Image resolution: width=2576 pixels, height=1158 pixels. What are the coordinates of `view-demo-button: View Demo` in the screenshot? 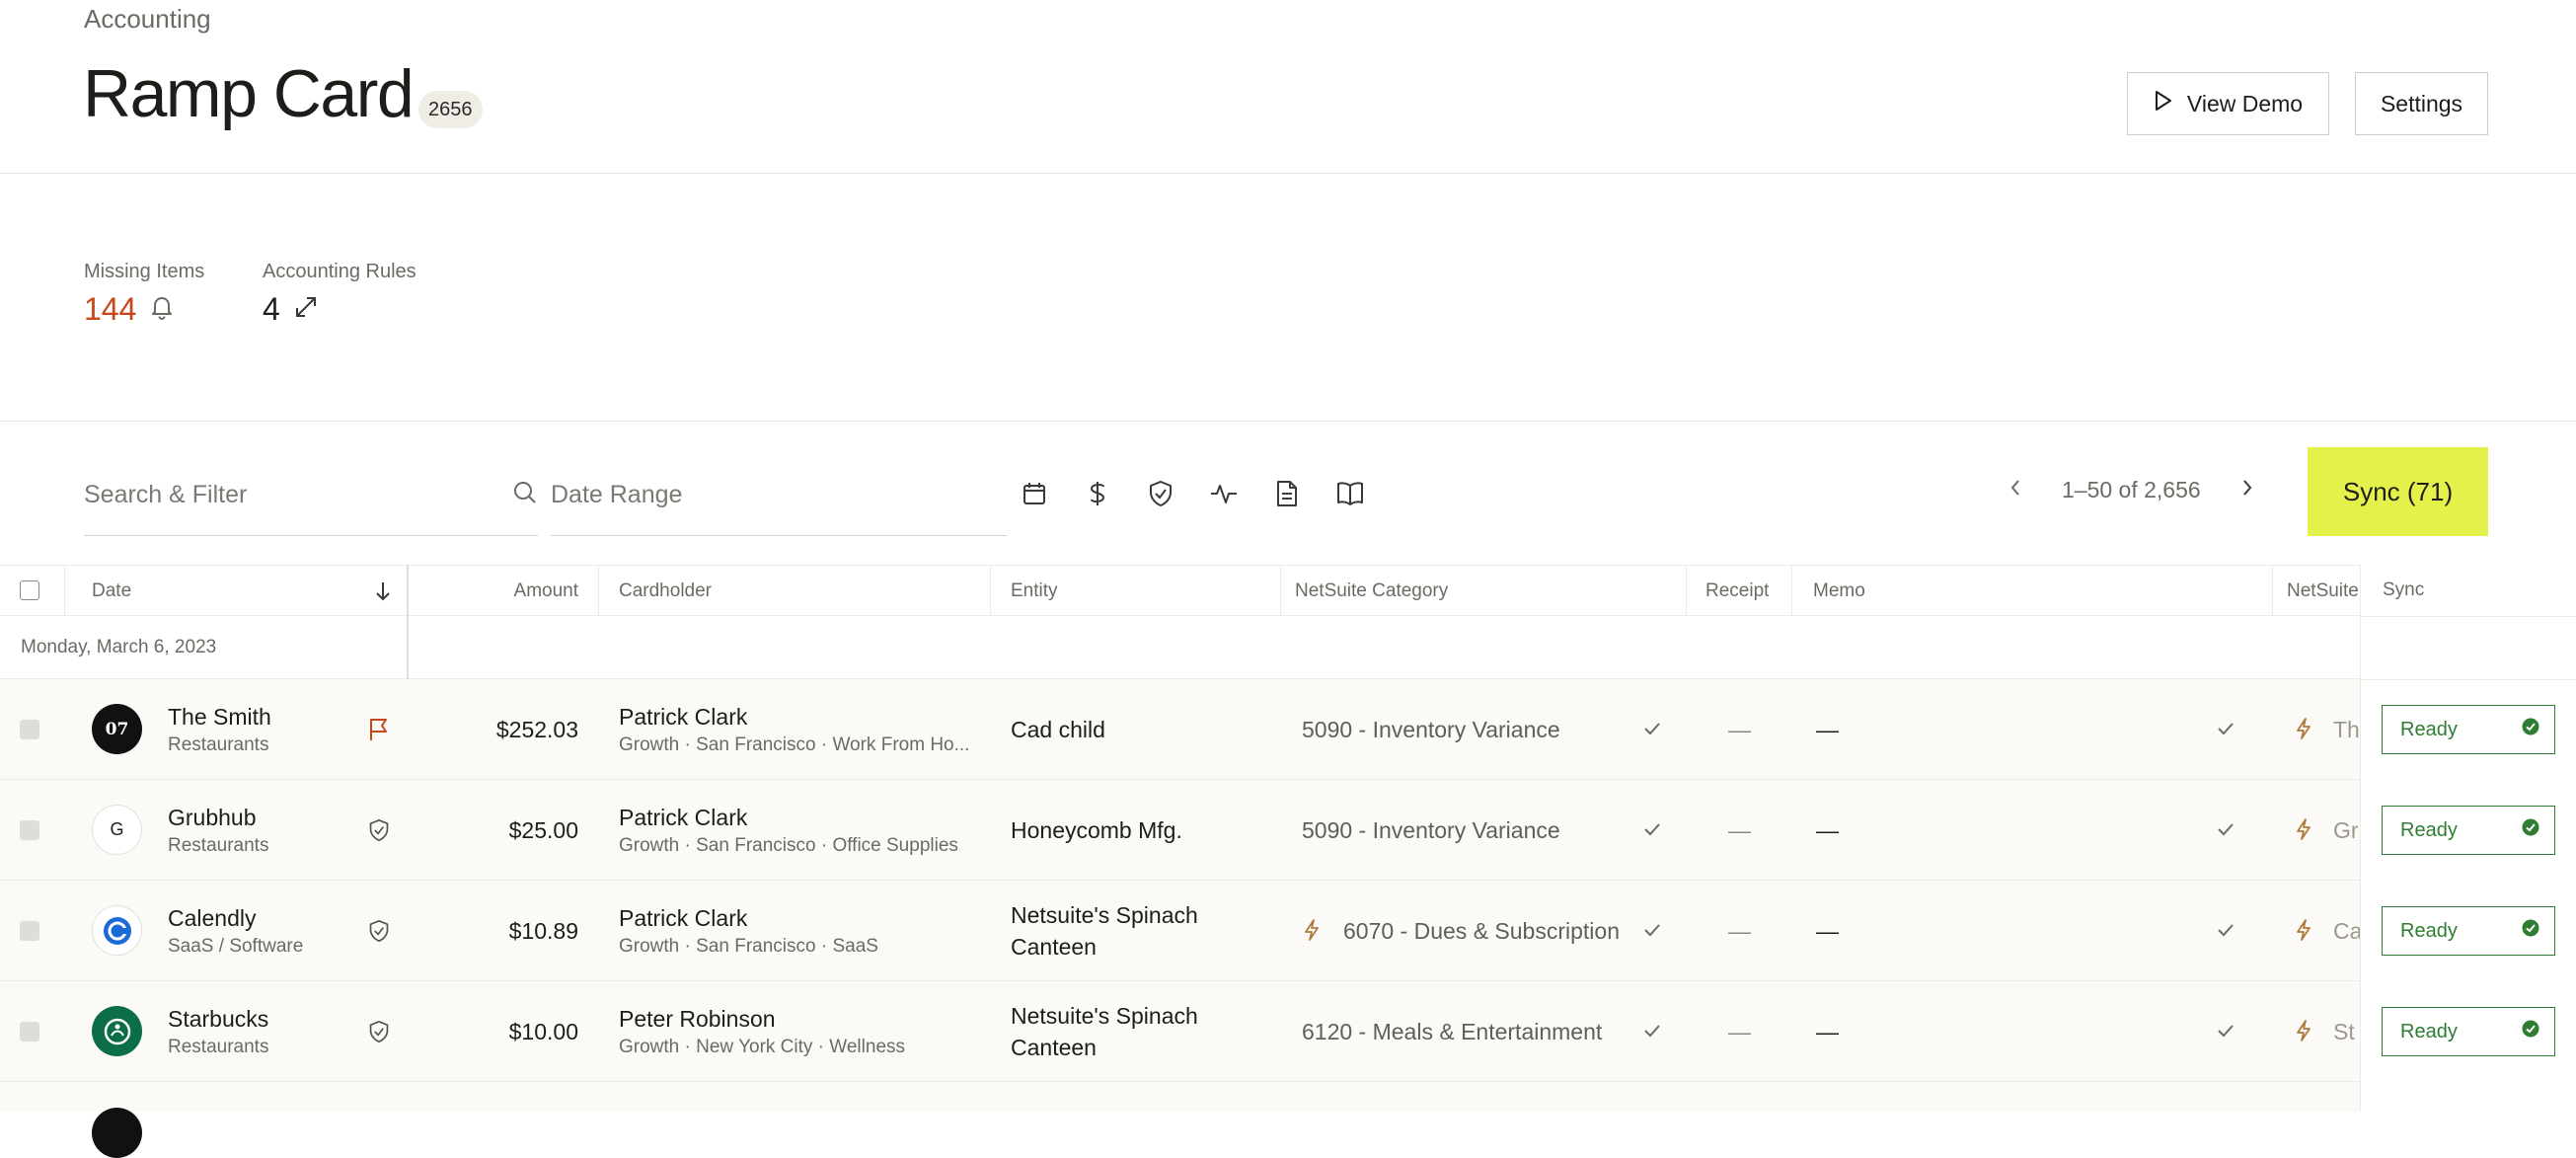 It's located at (2228, 104).